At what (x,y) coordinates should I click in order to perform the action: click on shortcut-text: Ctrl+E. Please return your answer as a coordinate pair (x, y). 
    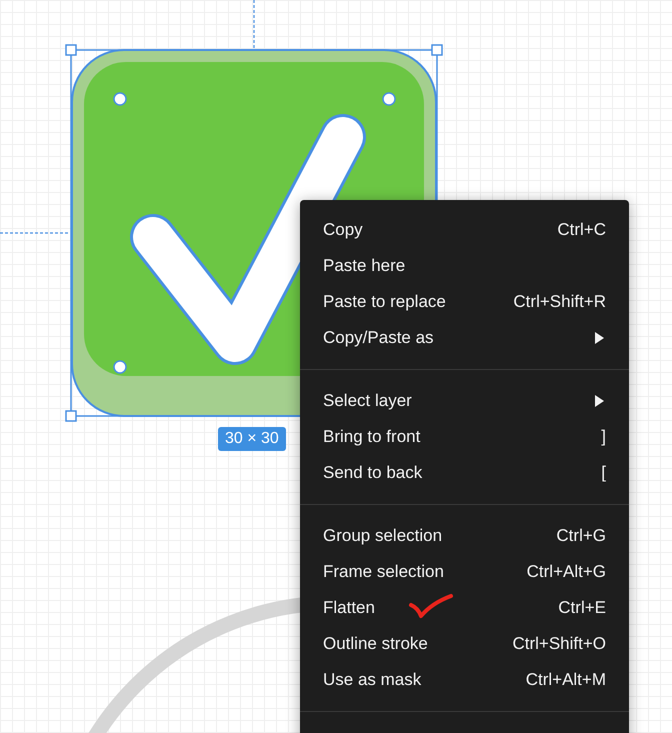
    Looking at the image, I should click on (582, 608).